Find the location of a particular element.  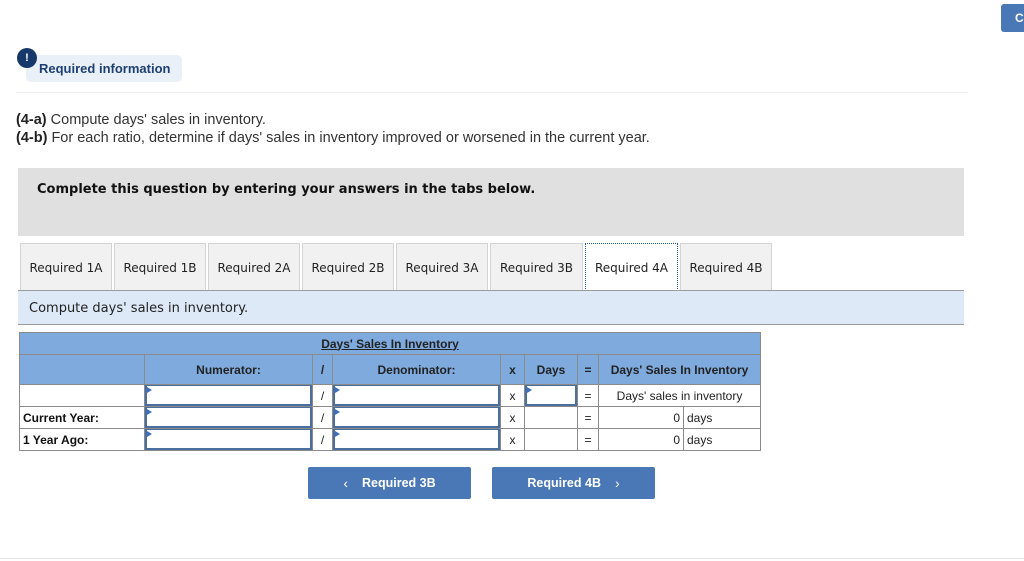

required-information-label: Required information is located at coordinates (105, 68).